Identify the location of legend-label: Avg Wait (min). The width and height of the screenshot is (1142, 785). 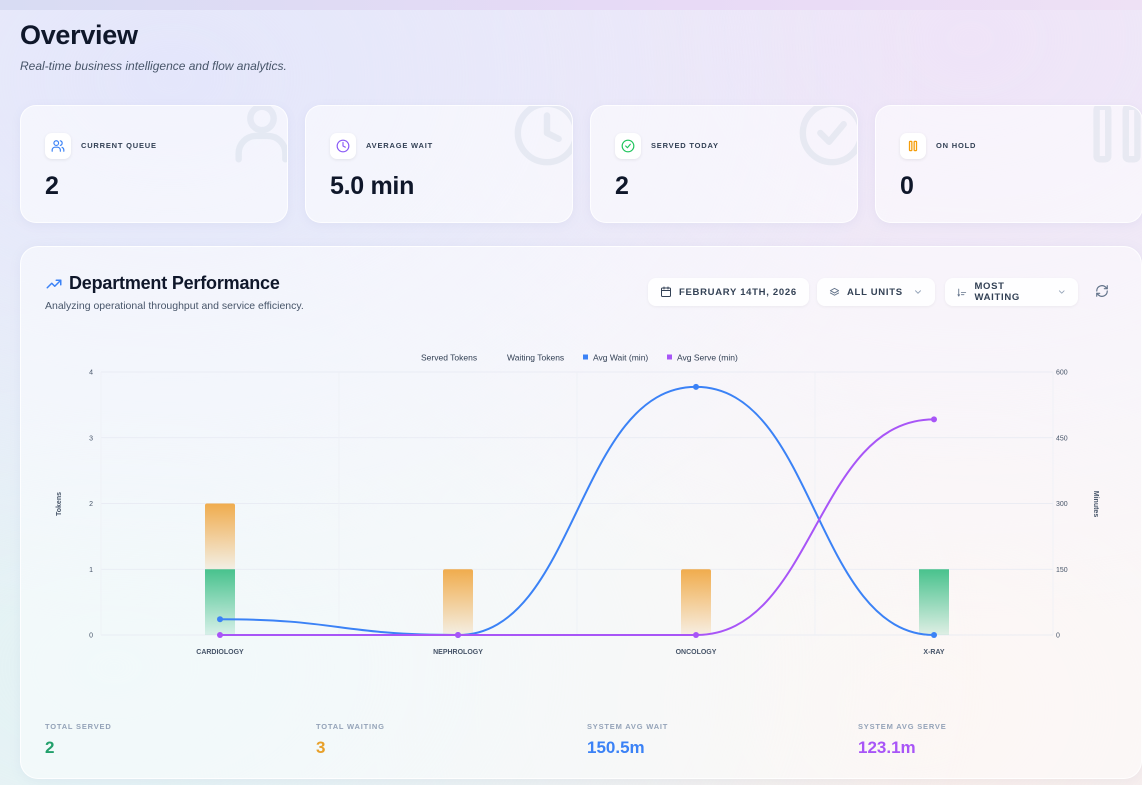
(620, 358).